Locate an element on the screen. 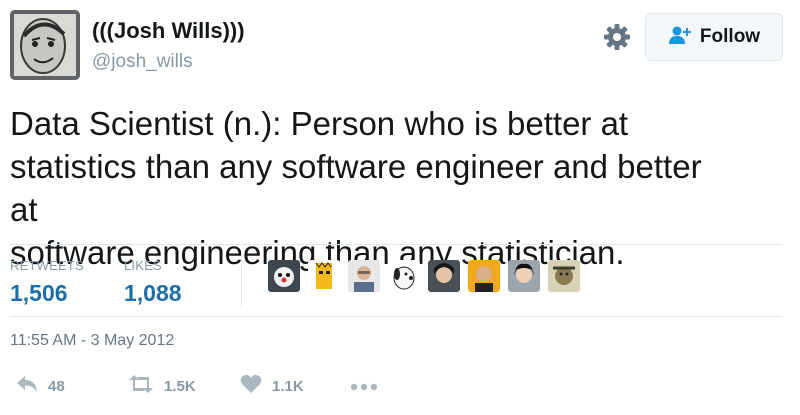  likes-stat: LIKES 1,088 is located at coordinates (153, 282).